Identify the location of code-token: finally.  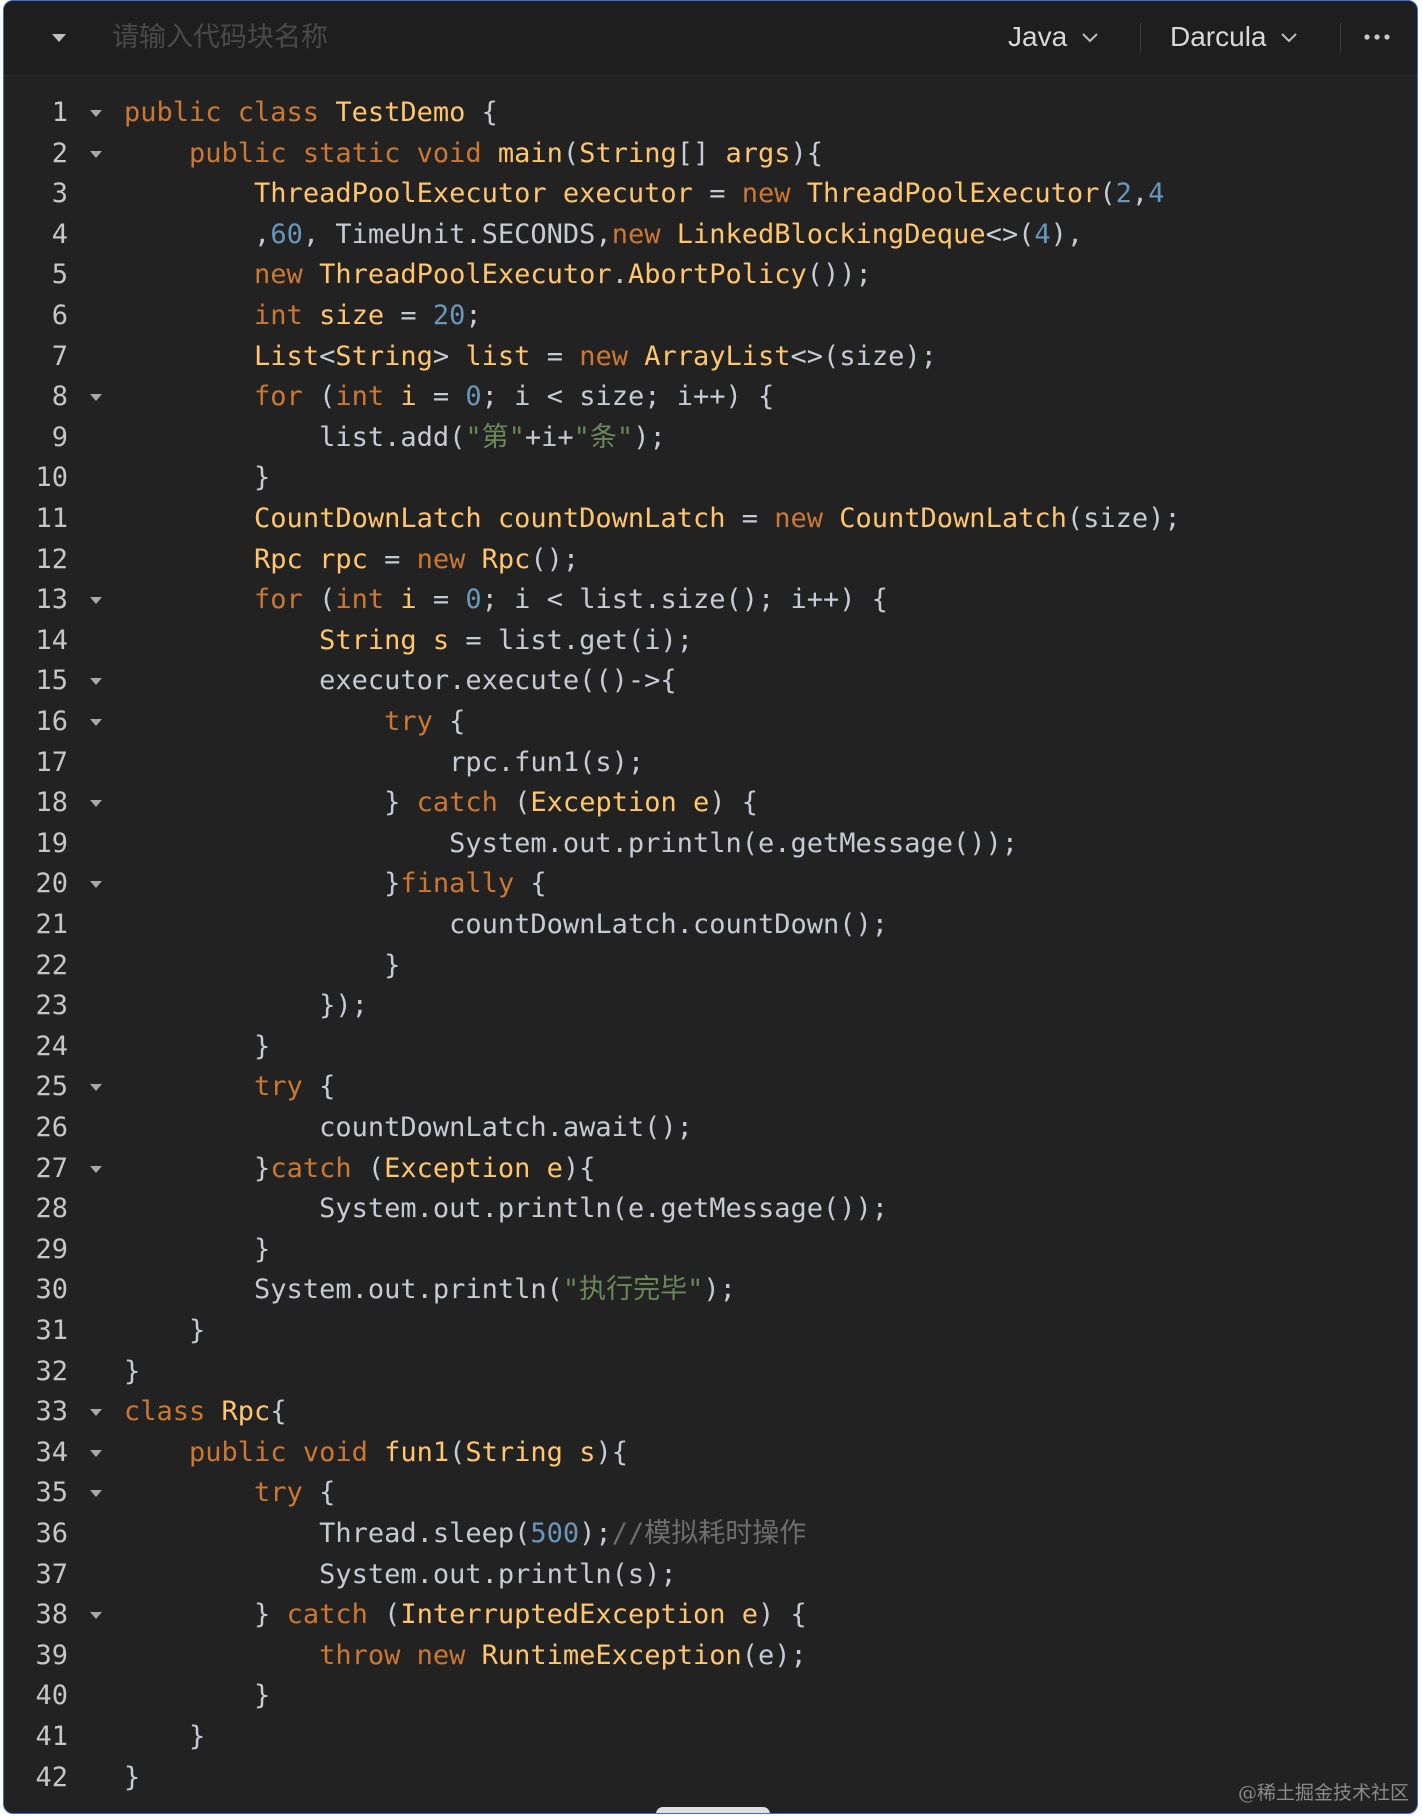
(465, 884).